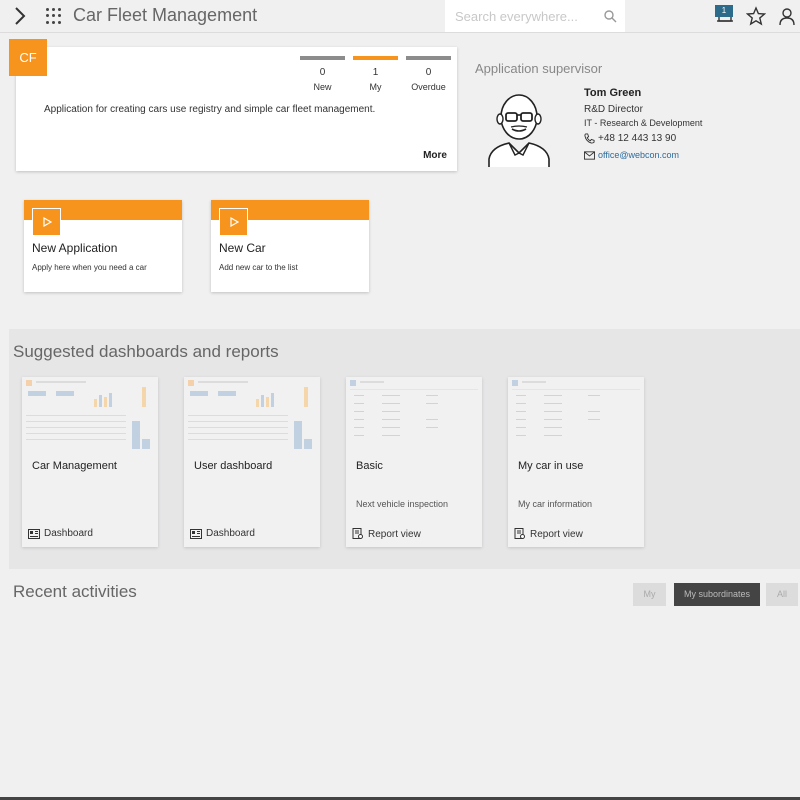 The image size is (800, 800). What do you see at coordinates (75, 591) in the screenshot?
I see `recent-activities-title: Recent activities` at bounding box center [75, 591].